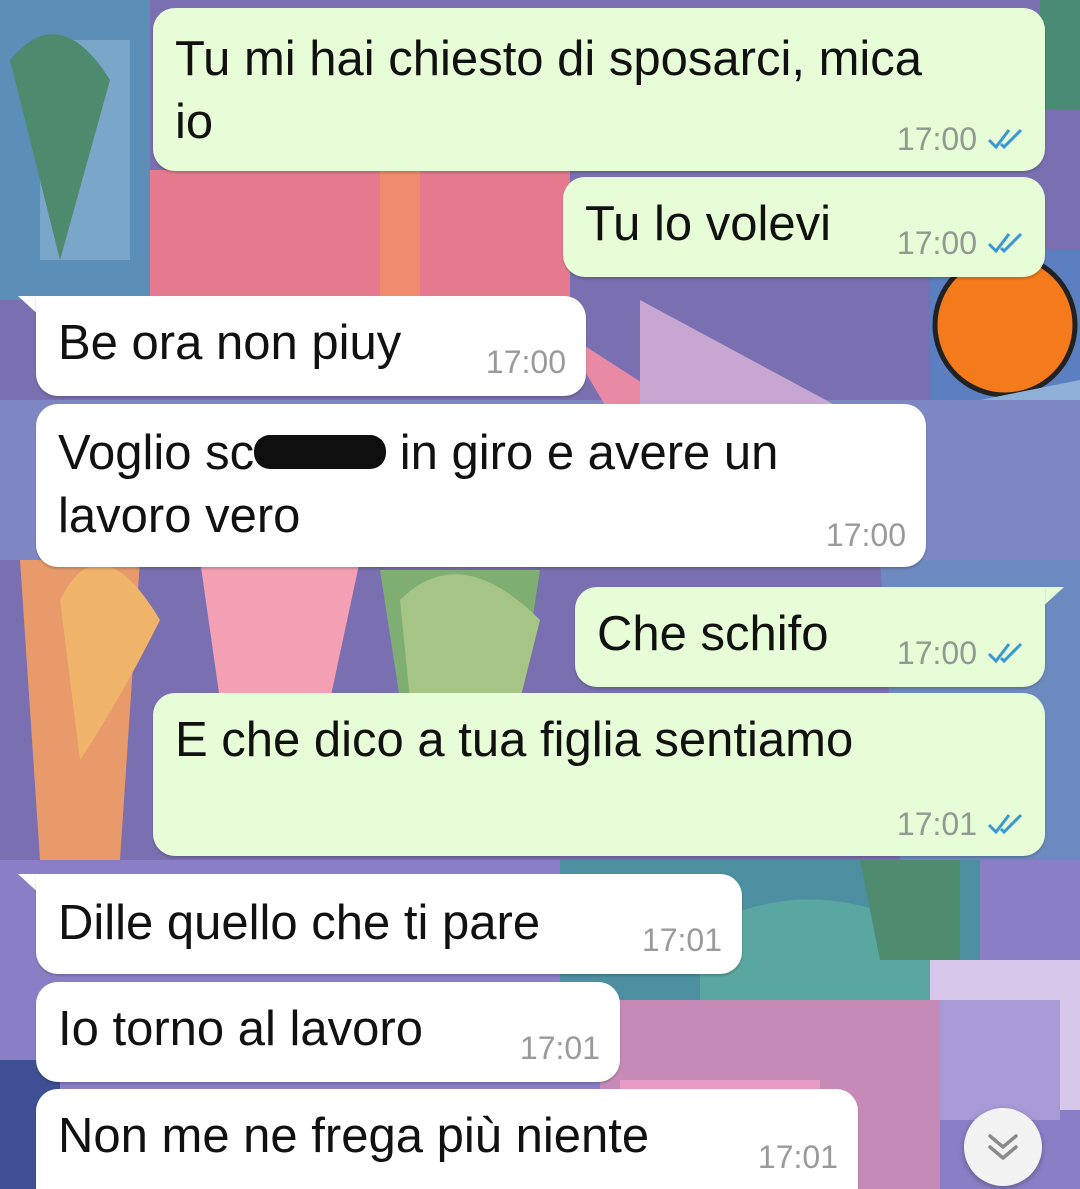 The image size is (1080, 1189). What do you see at coordinates (713, 634) in the screenshot?
I see `message-text: Che schifo` at bounding box center [713, 634].